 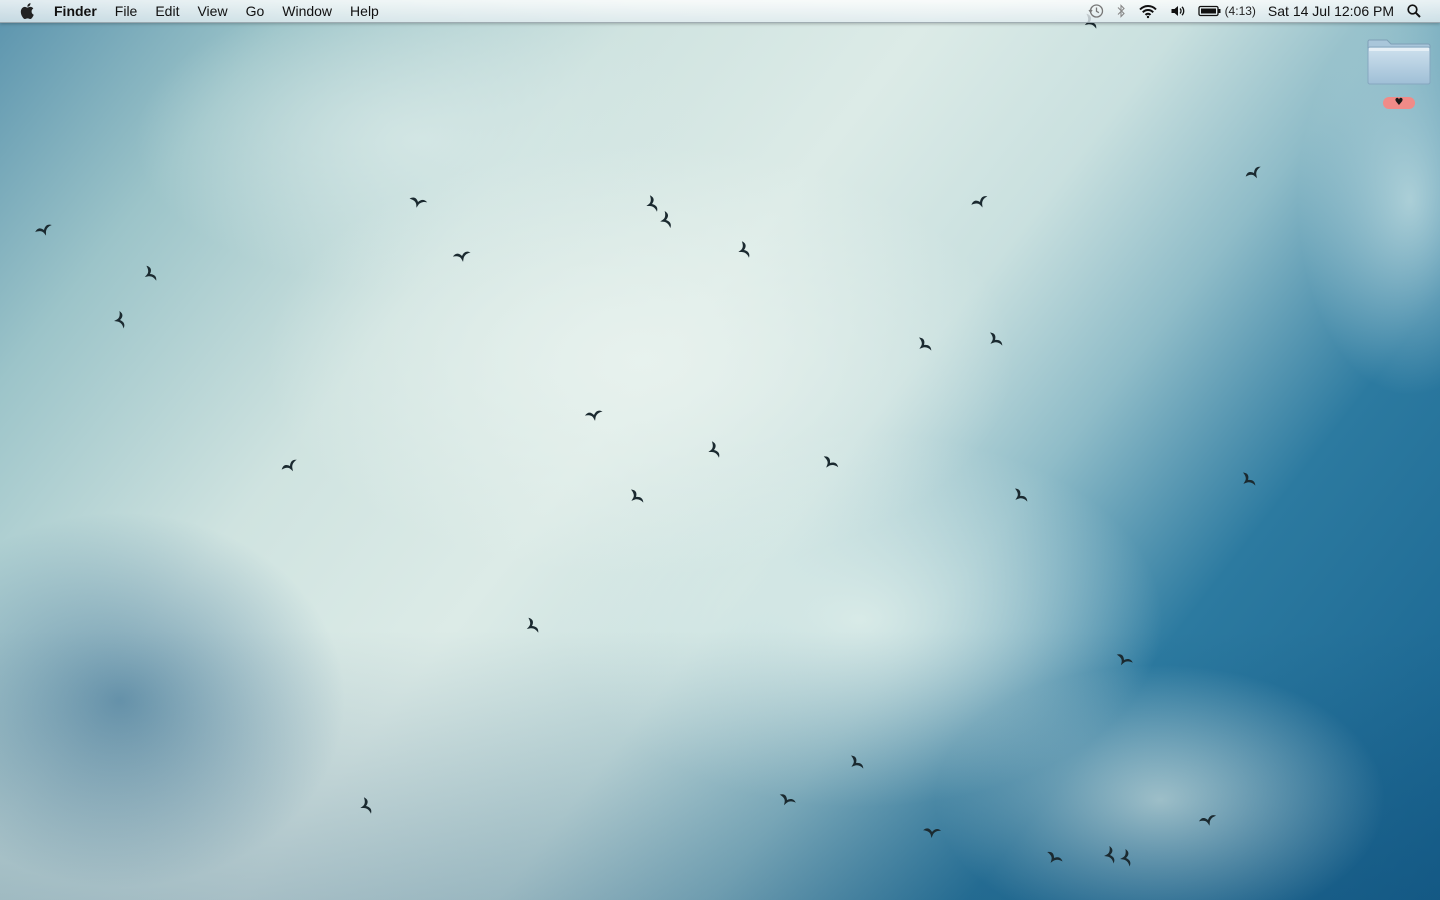 I want to click on folder-name-label: ♥, so click(x=1399, y=103).